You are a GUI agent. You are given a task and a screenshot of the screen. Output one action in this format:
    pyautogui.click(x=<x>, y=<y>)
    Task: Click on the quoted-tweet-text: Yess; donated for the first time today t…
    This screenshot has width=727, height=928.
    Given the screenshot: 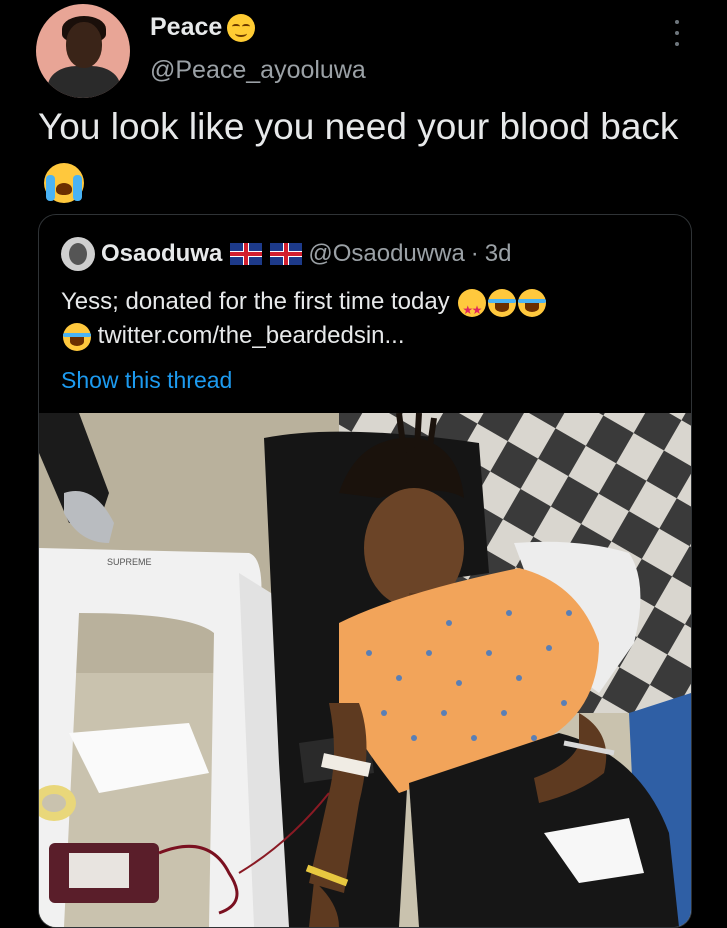 What is the action you would take?
    pyautogui.click(x=366, y=319)
    